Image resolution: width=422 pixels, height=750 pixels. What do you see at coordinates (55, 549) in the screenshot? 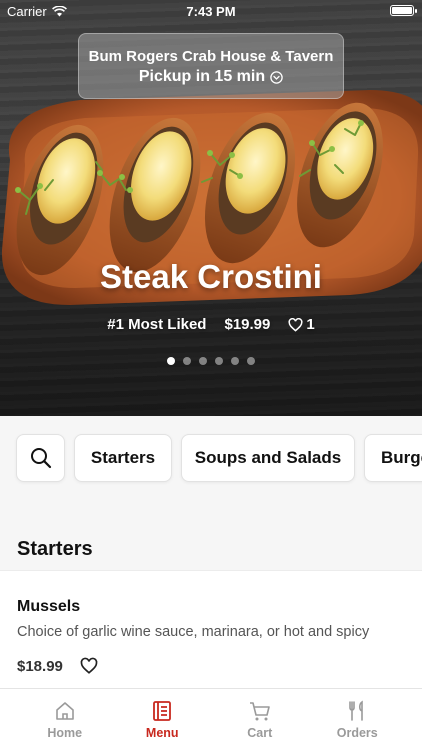
I see `section-title: Starters` at bounding box center [55, 549].